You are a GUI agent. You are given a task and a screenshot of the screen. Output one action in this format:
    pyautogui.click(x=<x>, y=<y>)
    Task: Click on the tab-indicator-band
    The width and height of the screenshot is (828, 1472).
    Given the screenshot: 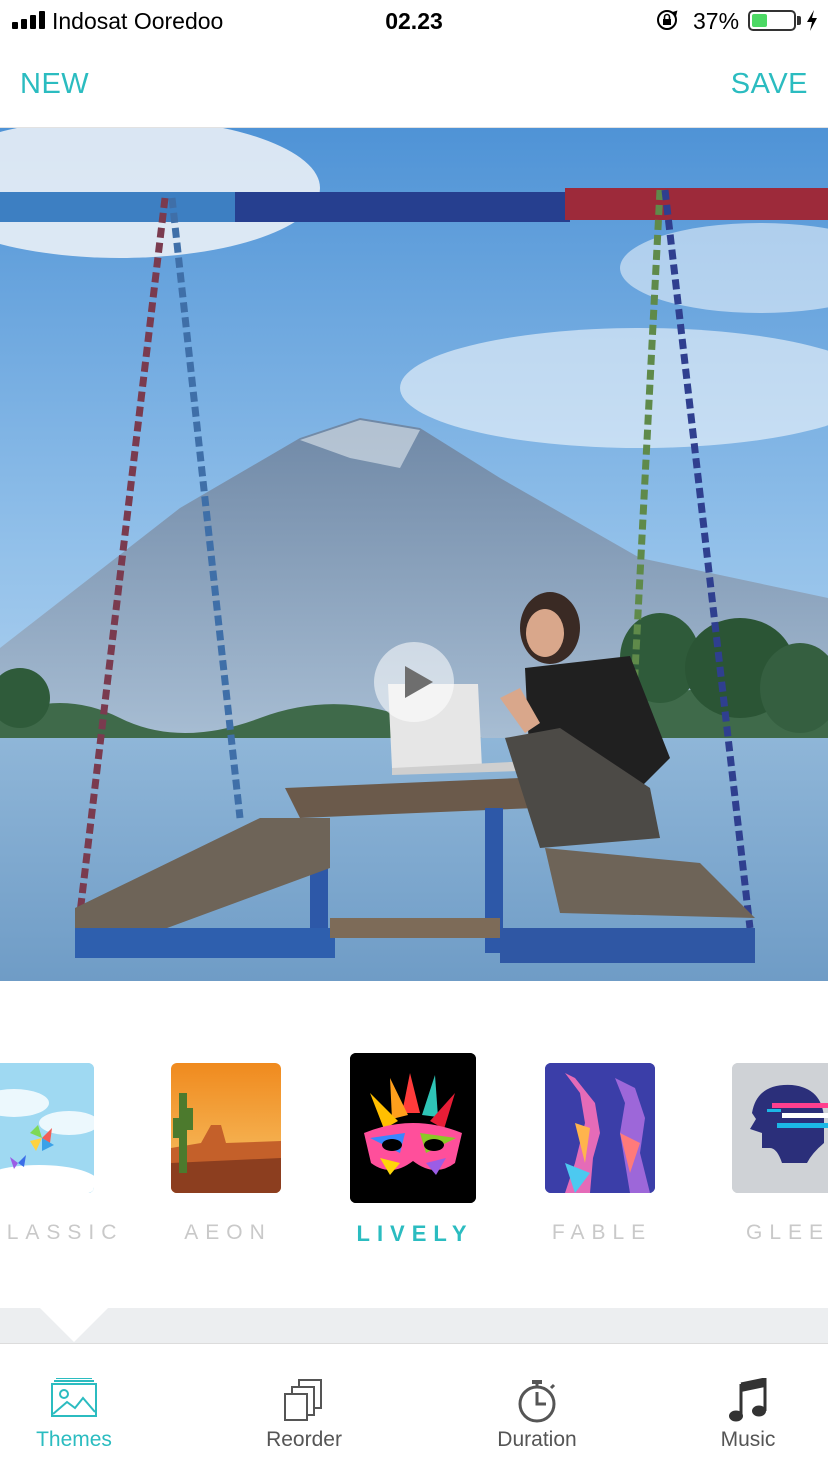 What is the action you would take?
    pyautogui.click(x=414, y=1325)
    